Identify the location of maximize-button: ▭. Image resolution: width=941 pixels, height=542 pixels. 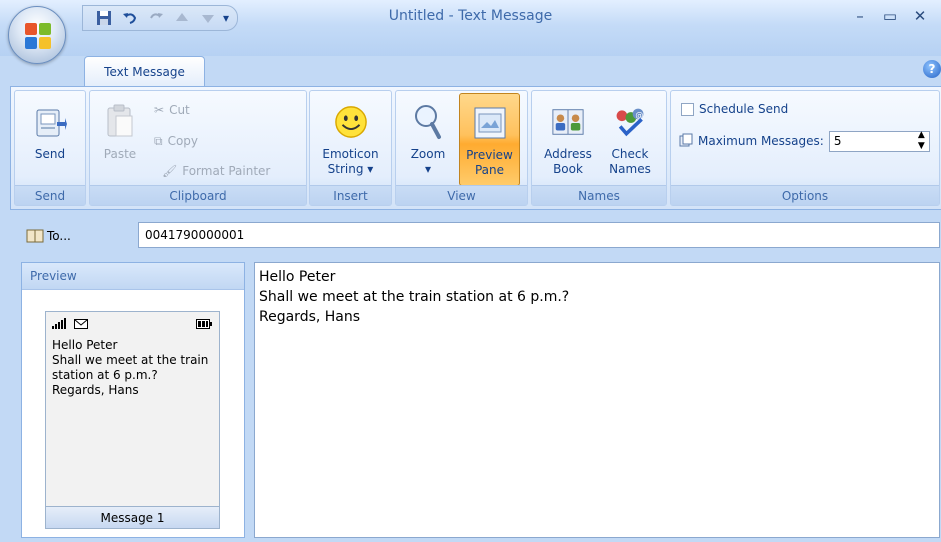
(890, 16).